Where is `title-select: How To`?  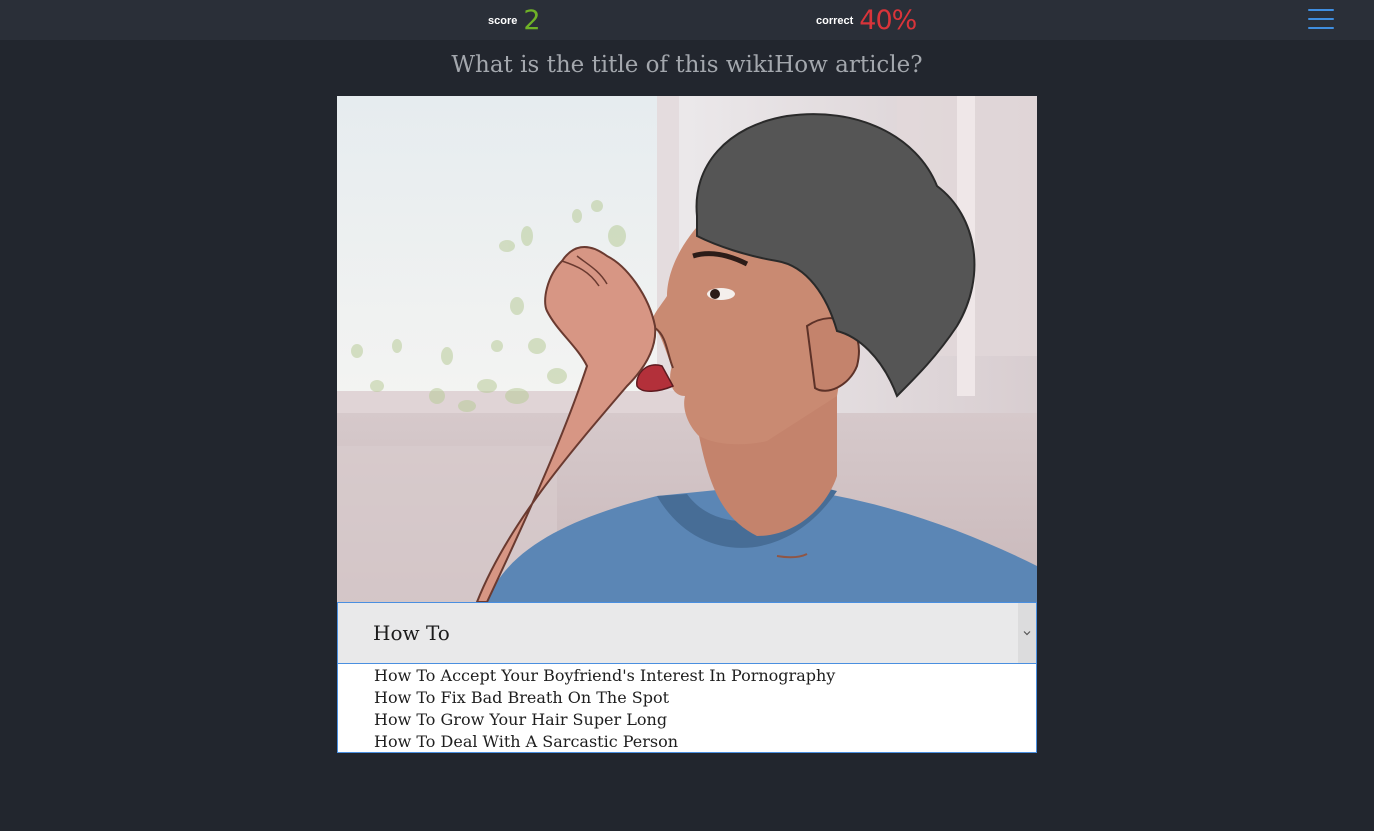
title-select: How To is located at coordinates (687, 633).